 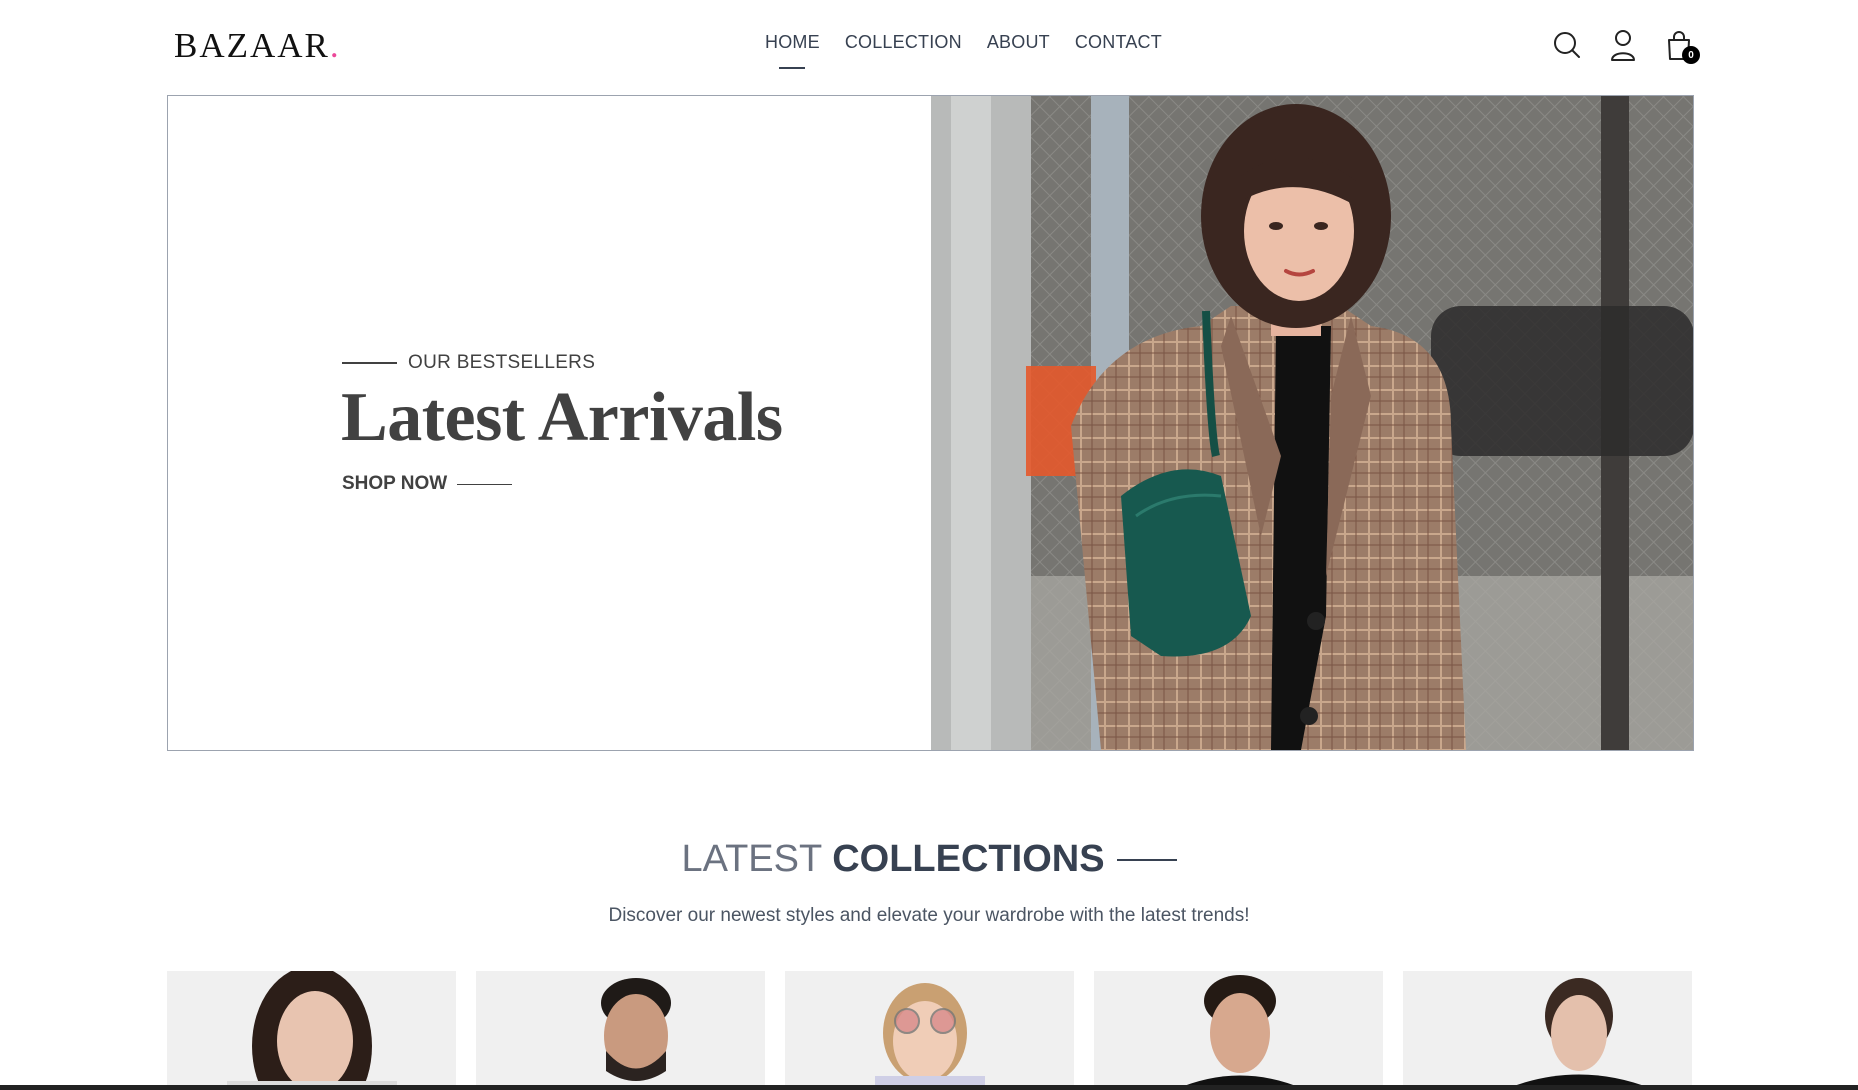 What do you see at coordinates (752, 859) in the screenshot?
I see `collections-title-light: LATEST` at bounding box center [752, 859].